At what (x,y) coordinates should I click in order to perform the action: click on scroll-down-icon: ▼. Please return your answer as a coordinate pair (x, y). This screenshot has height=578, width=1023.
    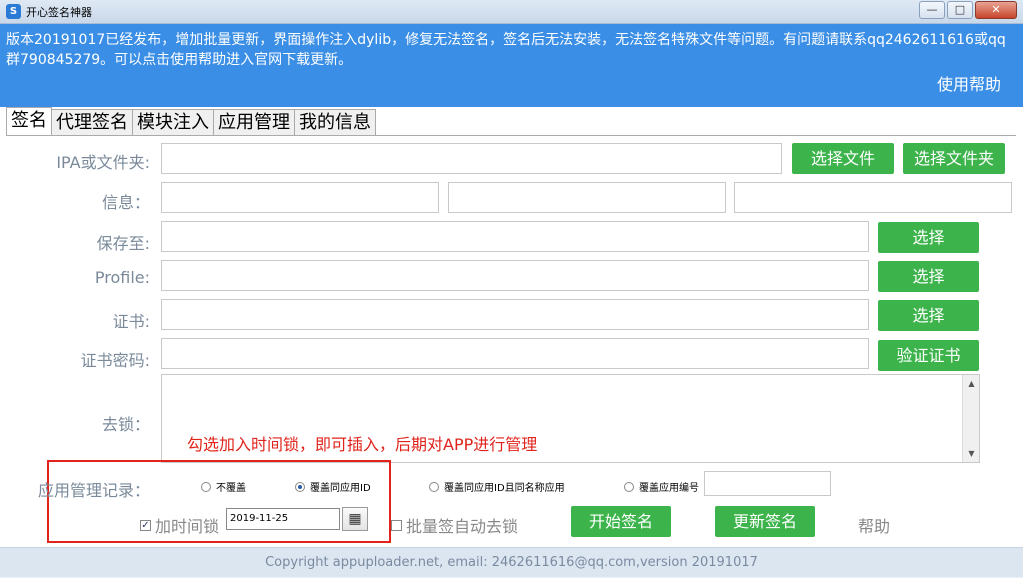
    Looking at the image, I should click on (971, 453).